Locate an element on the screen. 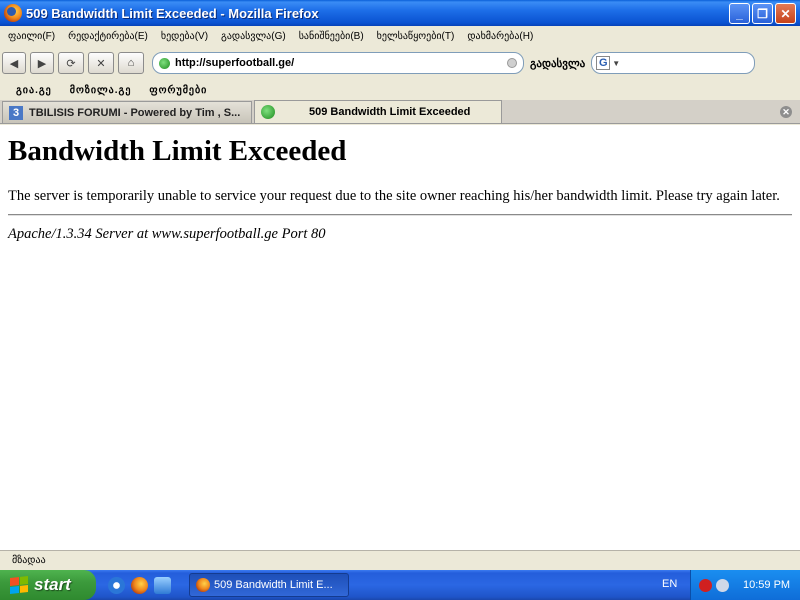 Image resolution: width=800 pixels, height=600 pixels. window-controls: _ ❐ ✕ is located at coordinates (762, 13).